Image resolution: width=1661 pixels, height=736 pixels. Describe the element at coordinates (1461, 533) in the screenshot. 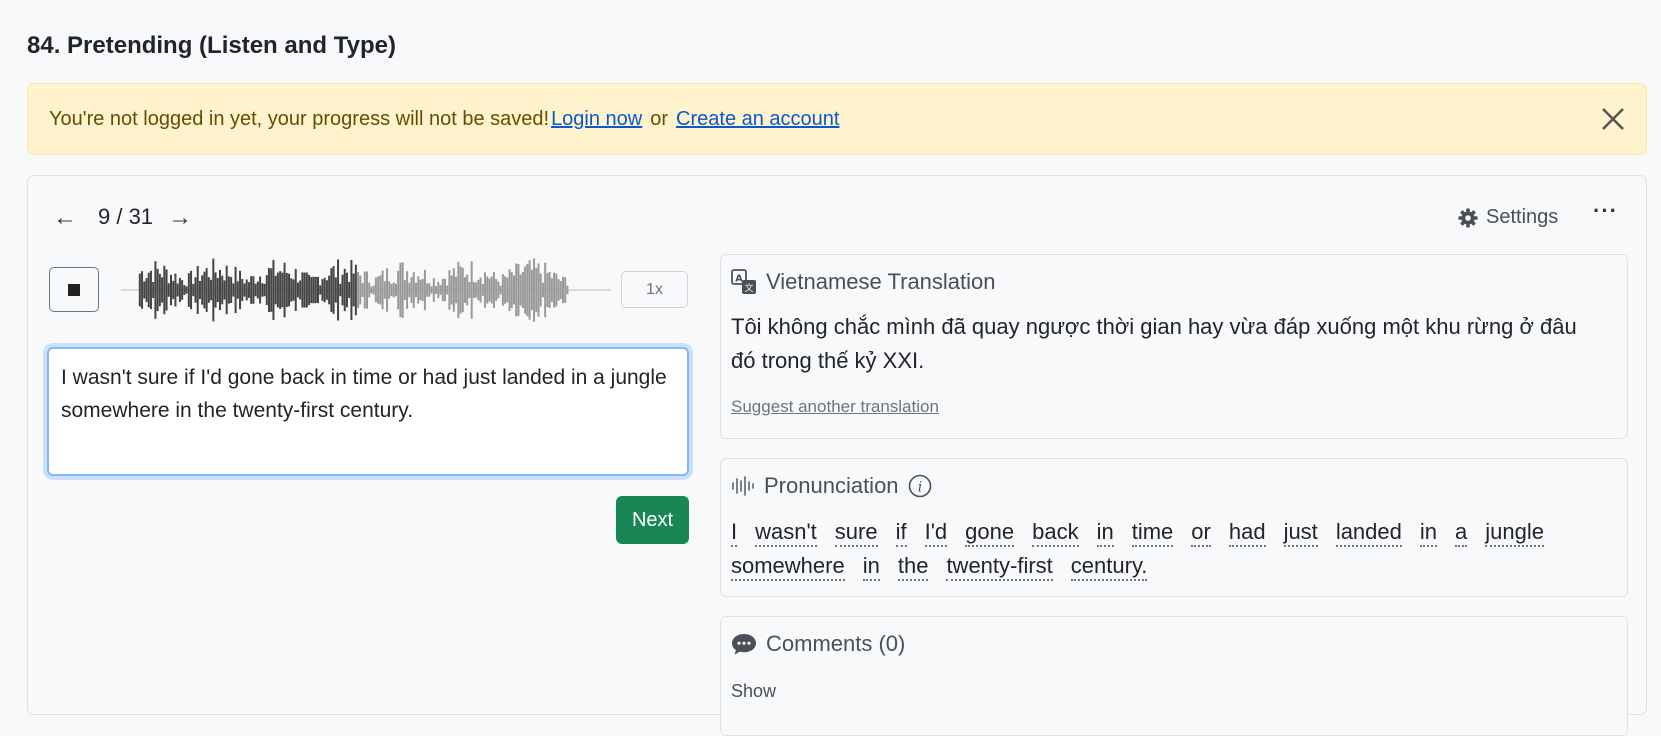

I see `pronunciation-word: a` at that location.